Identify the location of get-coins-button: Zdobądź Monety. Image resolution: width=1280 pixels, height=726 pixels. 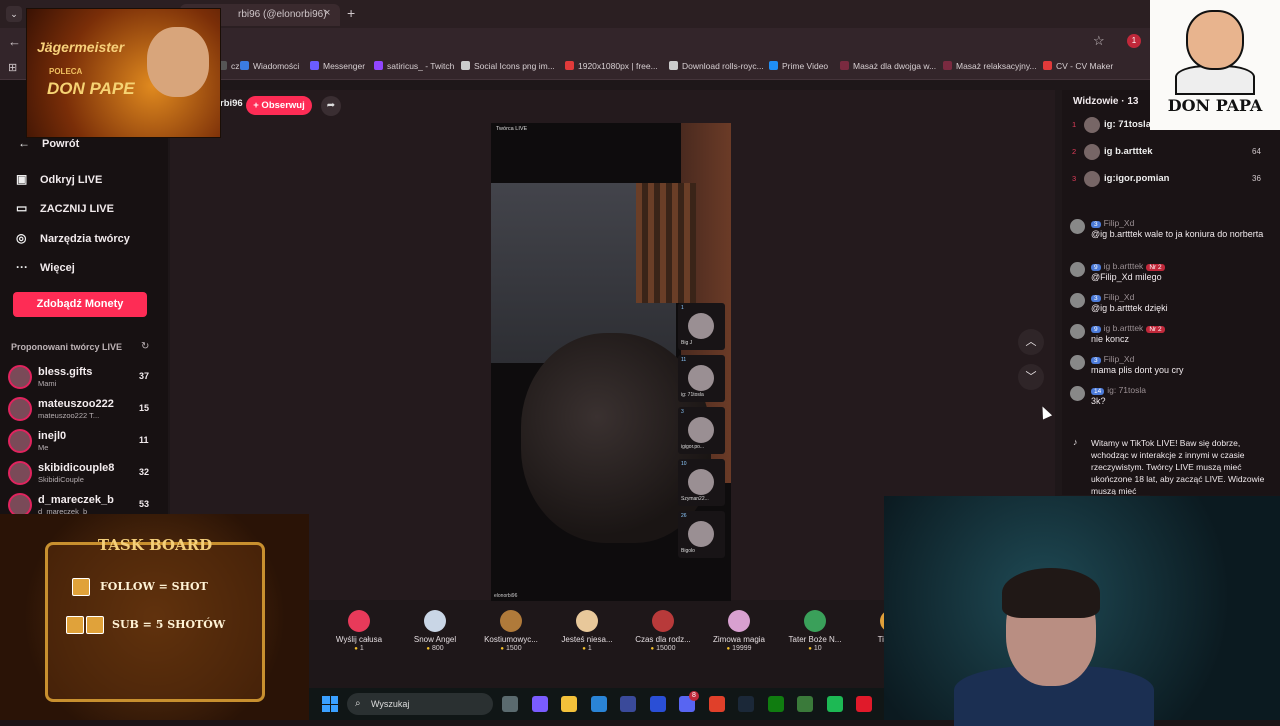
(80, 304).